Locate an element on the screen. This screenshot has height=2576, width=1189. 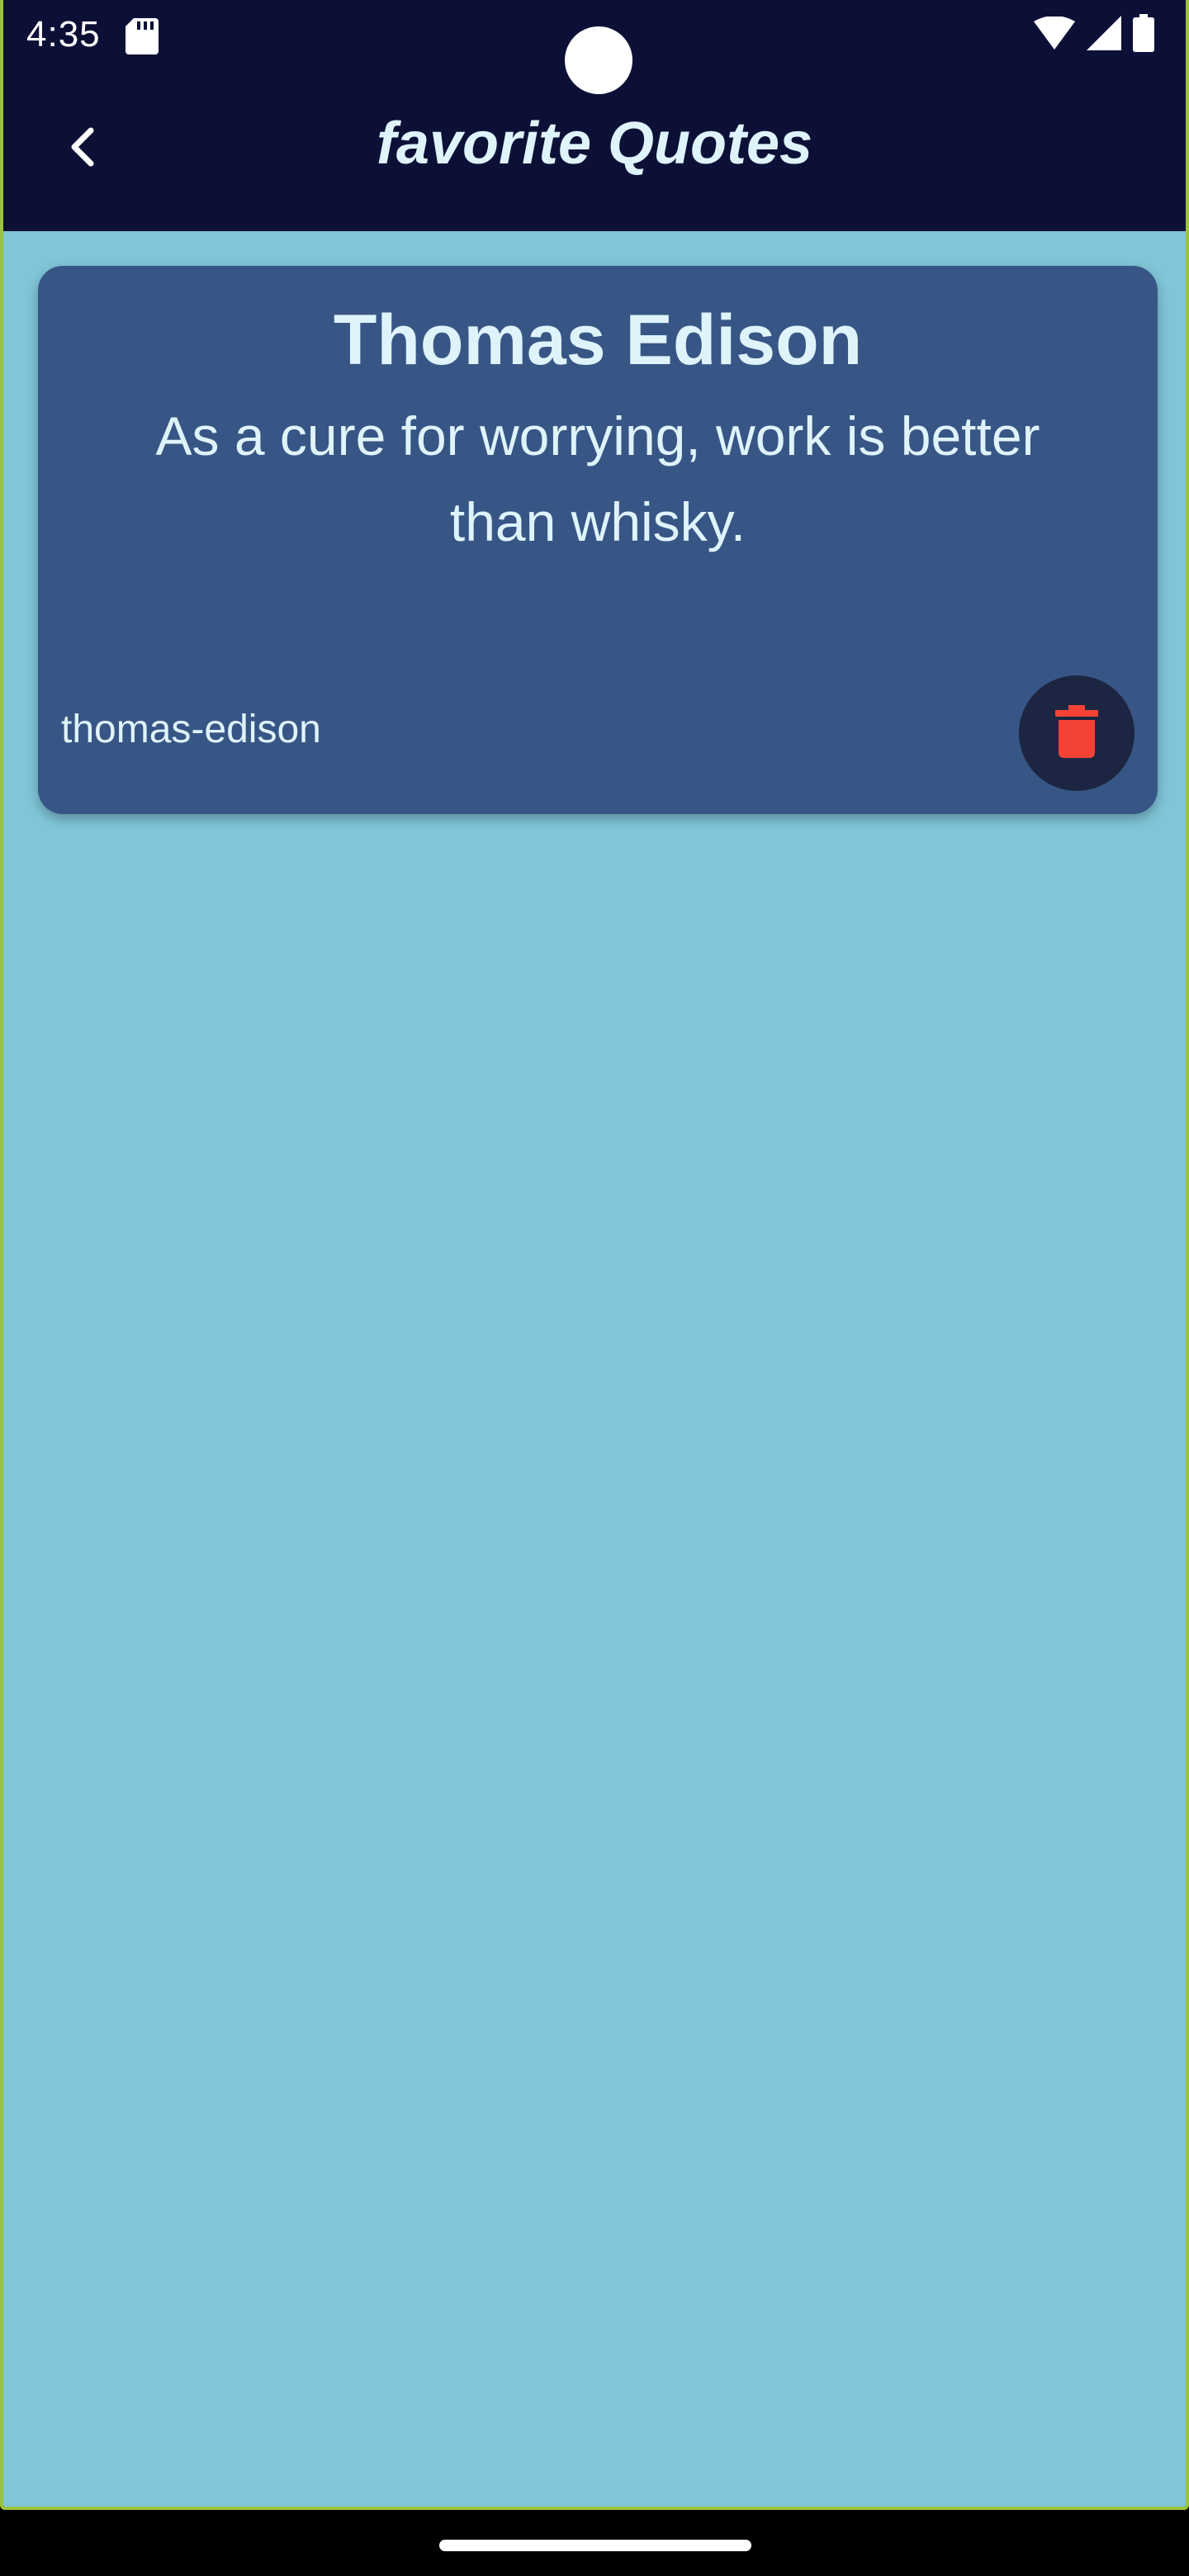
quote-author: Thomas Edison is located at coordinates (598, 340).